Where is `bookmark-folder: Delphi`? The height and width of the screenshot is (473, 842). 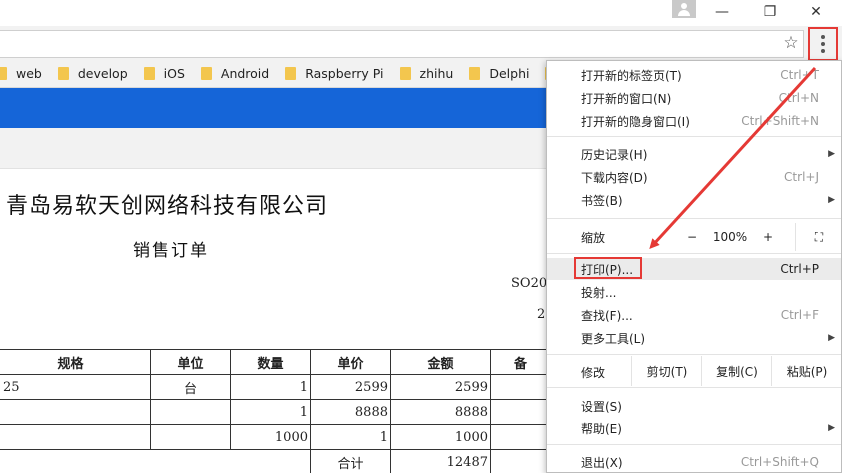
bookmark-folder: Delphi is located at coordinates (501, 74).